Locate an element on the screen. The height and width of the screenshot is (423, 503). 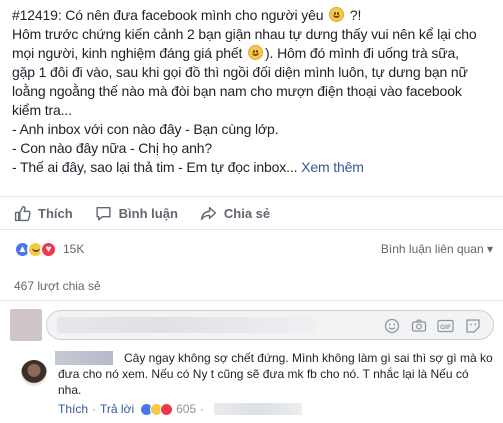
like-button: Thích is located at coordinates (43, 213).